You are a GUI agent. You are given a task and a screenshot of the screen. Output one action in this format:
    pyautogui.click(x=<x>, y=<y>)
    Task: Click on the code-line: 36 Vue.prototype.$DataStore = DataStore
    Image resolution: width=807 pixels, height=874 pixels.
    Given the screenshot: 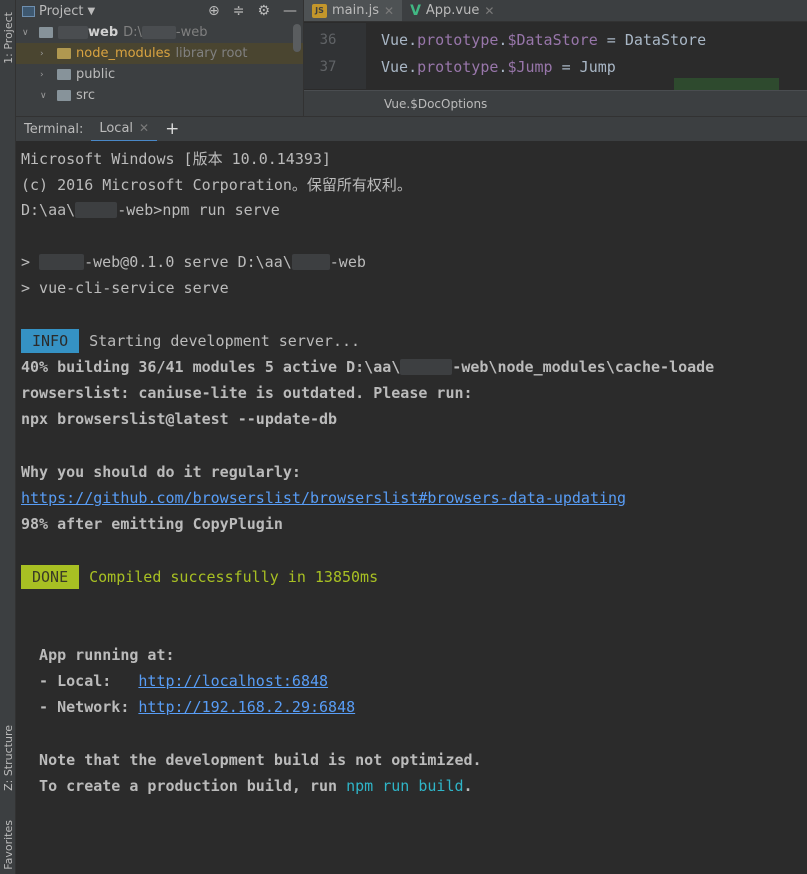 What is the action you would take?
    pyautogui.click(x=505, y=39)
    